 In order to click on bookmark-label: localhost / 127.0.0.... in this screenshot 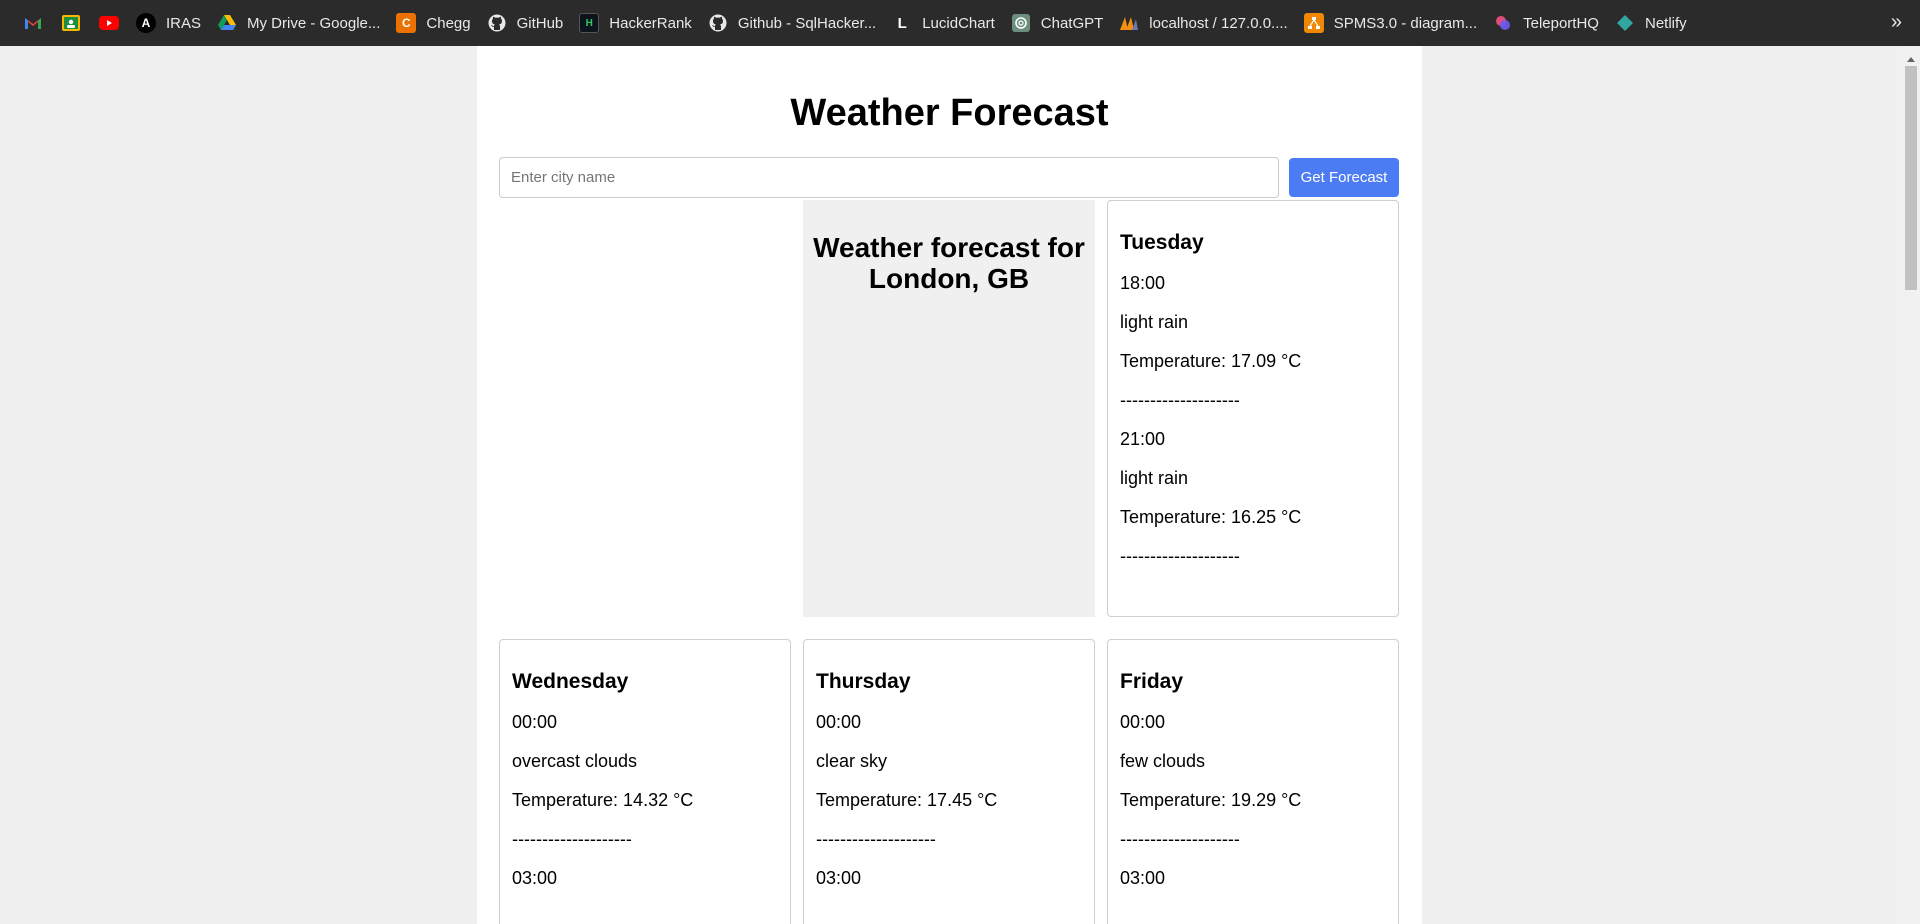, I will do `click(1218, 23)`.